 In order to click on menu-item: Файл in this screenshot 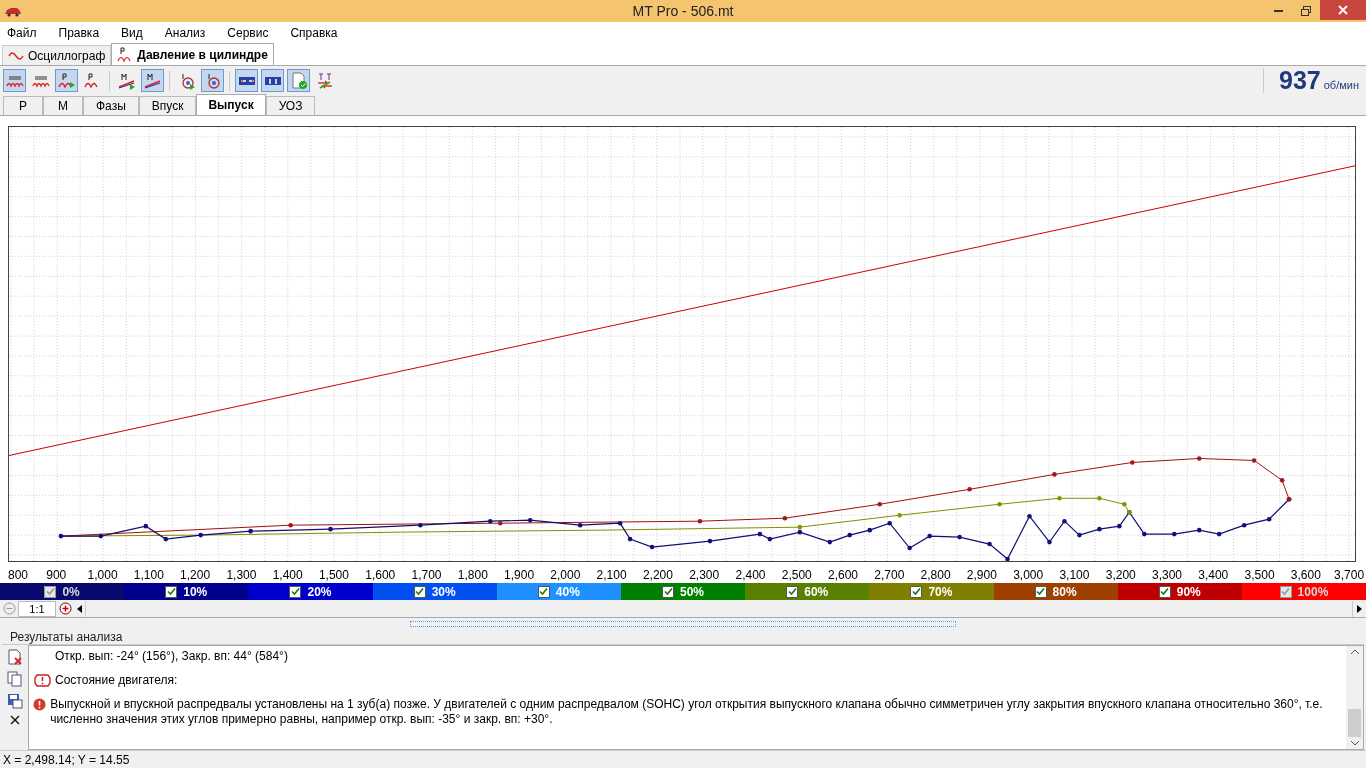, I will do `click(22, 33)`.